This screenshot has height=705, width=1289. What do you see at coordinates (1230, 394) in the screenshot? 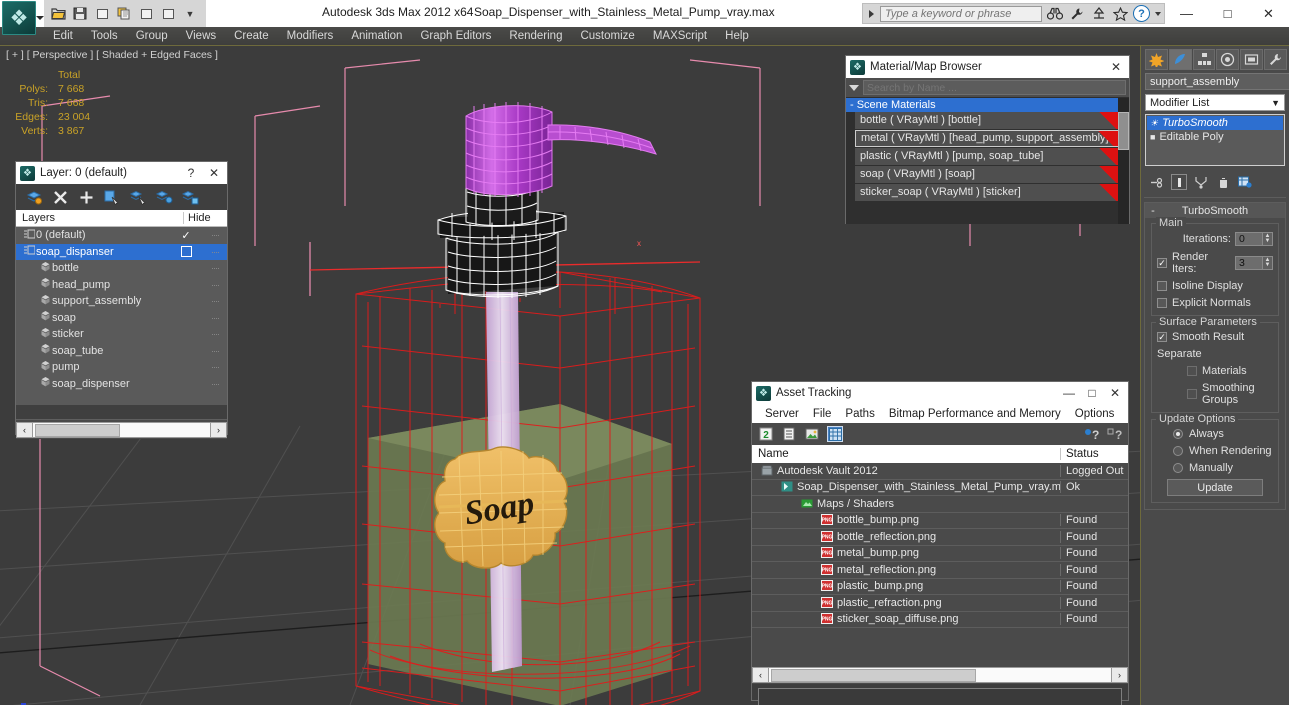
I see `smoothing-groups-row: Smoothing Groups` at bounding box center [1230, 394].